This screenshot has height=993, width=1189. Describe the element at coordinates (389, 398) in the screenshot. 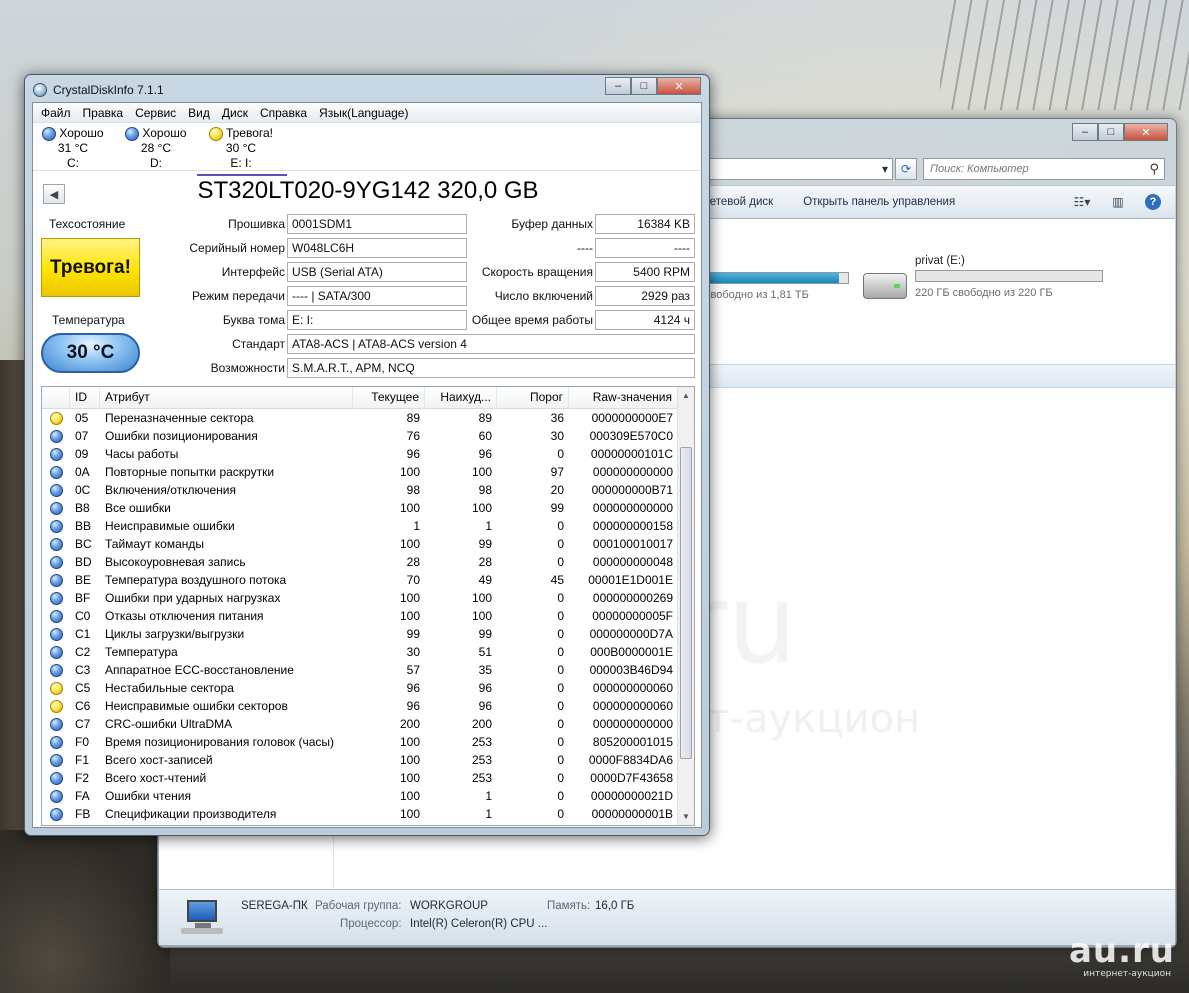

I see `header-current: Текущее` at that location.